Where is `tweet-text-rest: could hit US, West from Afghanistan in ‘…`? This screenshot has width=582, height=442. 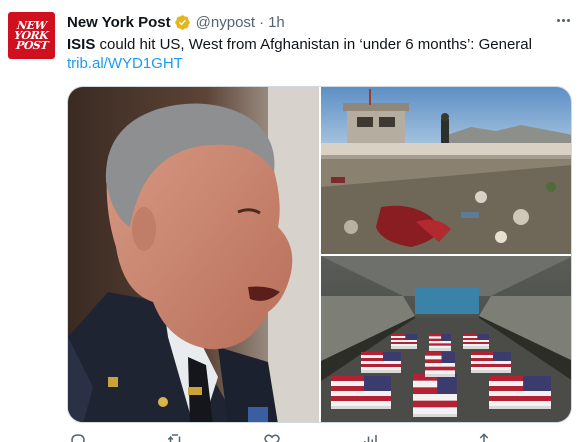
tweet-text-rest: could hit US, West from Afghanistan in ‘… is located at coordinates (313, 44).